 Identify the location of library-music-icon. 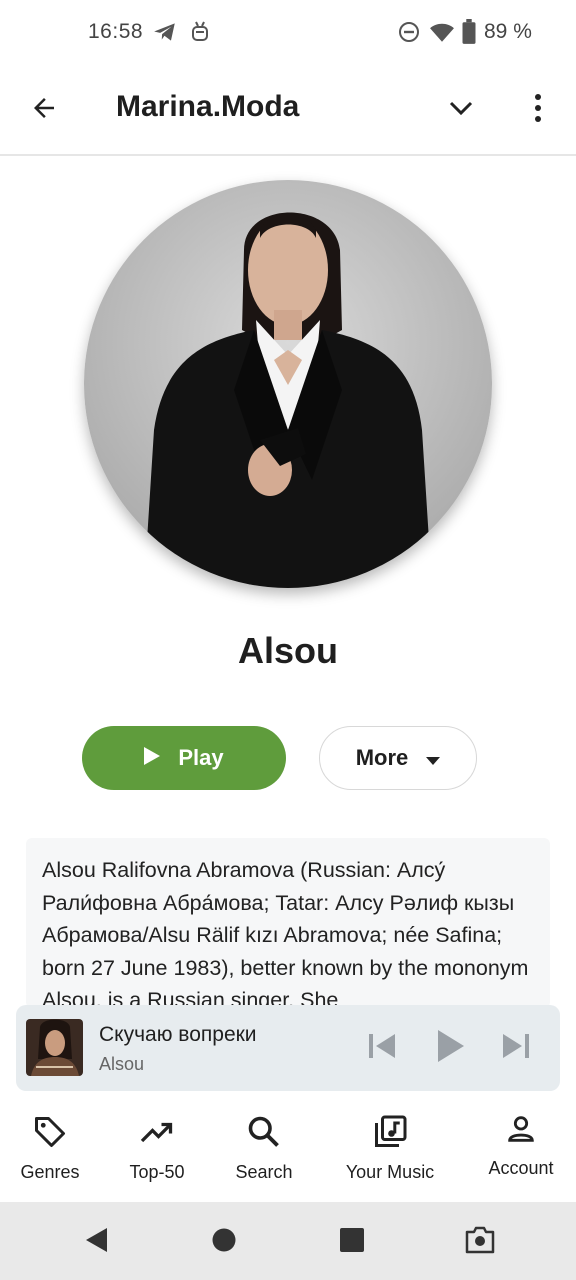
(390, 1130).